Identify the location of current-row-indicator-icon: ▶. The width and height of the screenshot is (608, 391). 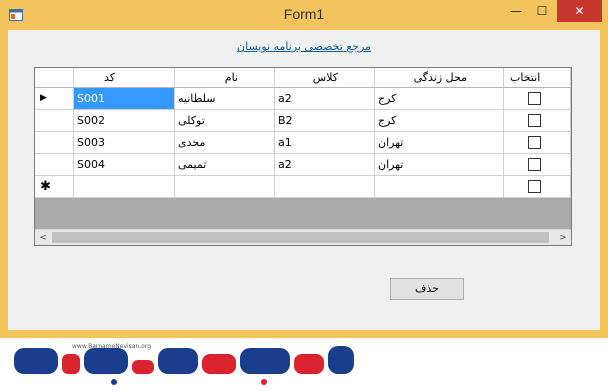
(43, 98).